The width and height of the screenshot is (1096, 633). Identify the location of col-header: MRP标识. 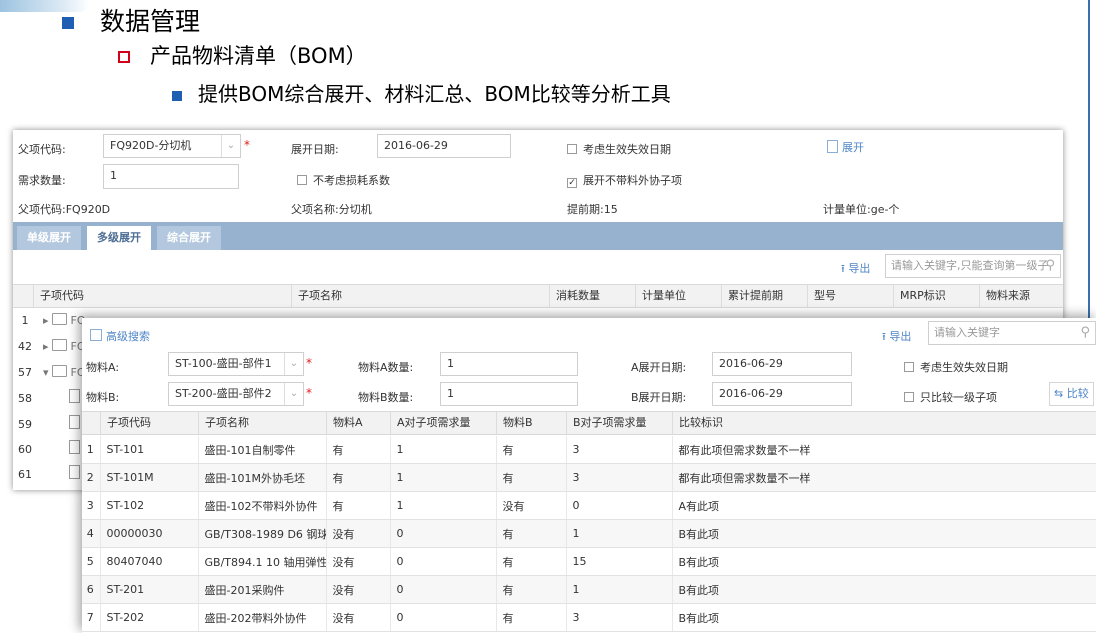
(936, 296).